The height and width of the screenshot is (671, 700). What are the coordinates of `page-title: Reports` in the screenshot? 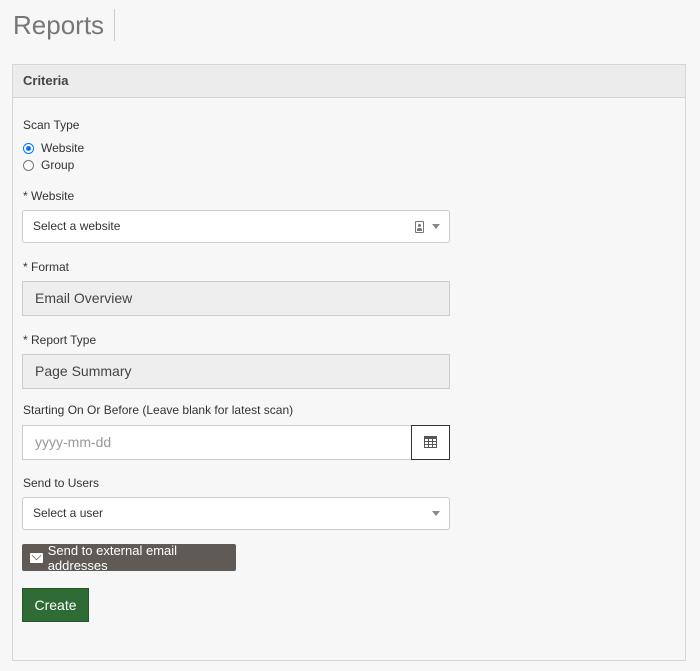 It's located at (64, 25).